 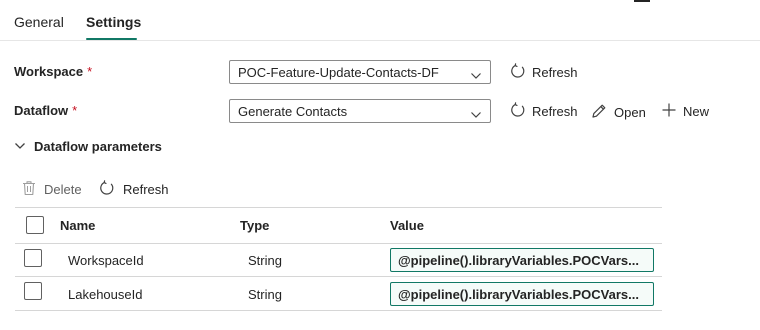 I want to click on workspace-label: Workspace *, so click(x=53, y=71).